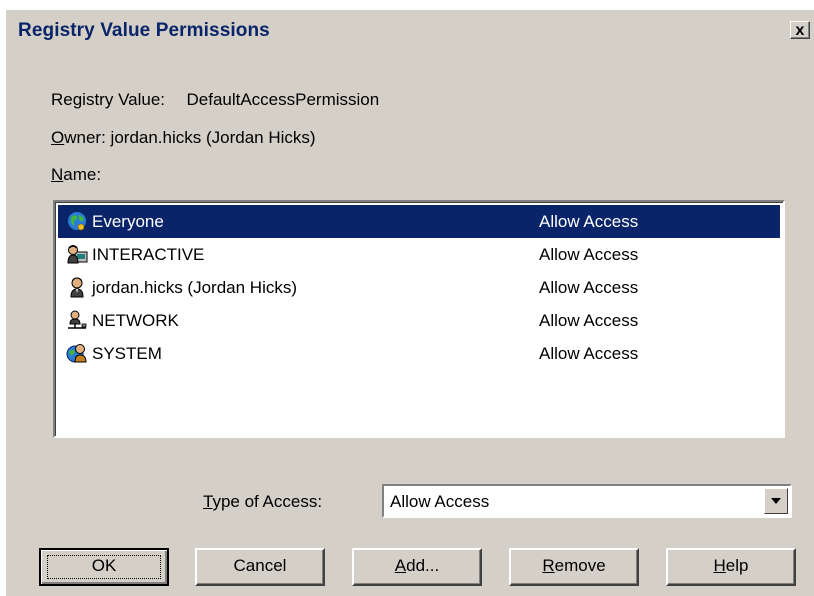  Describe the element at coordinates (135, 320) in the screenshot. I see `list-item-name: NETWORK` at that location.